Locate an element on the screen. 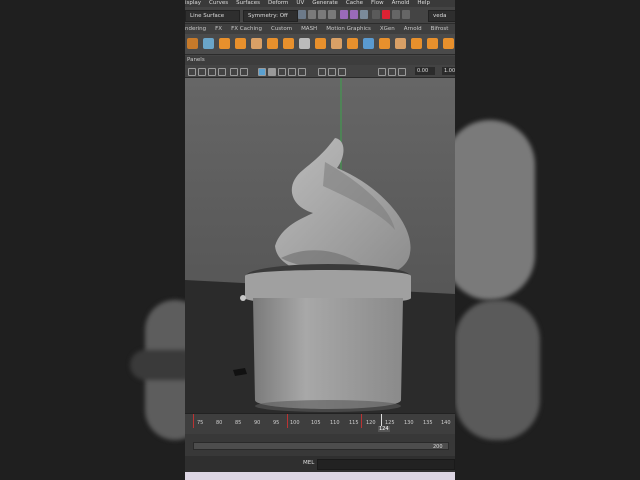 The image size is (640, 480). render-settings-icon is located at coordinates (364, 14).